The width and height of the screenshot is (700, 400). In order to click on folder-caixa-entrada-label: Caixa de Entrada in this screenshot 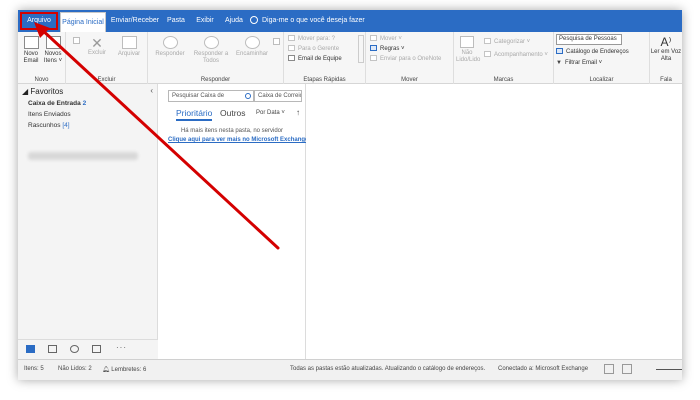, I will do `click(54, 103)`.